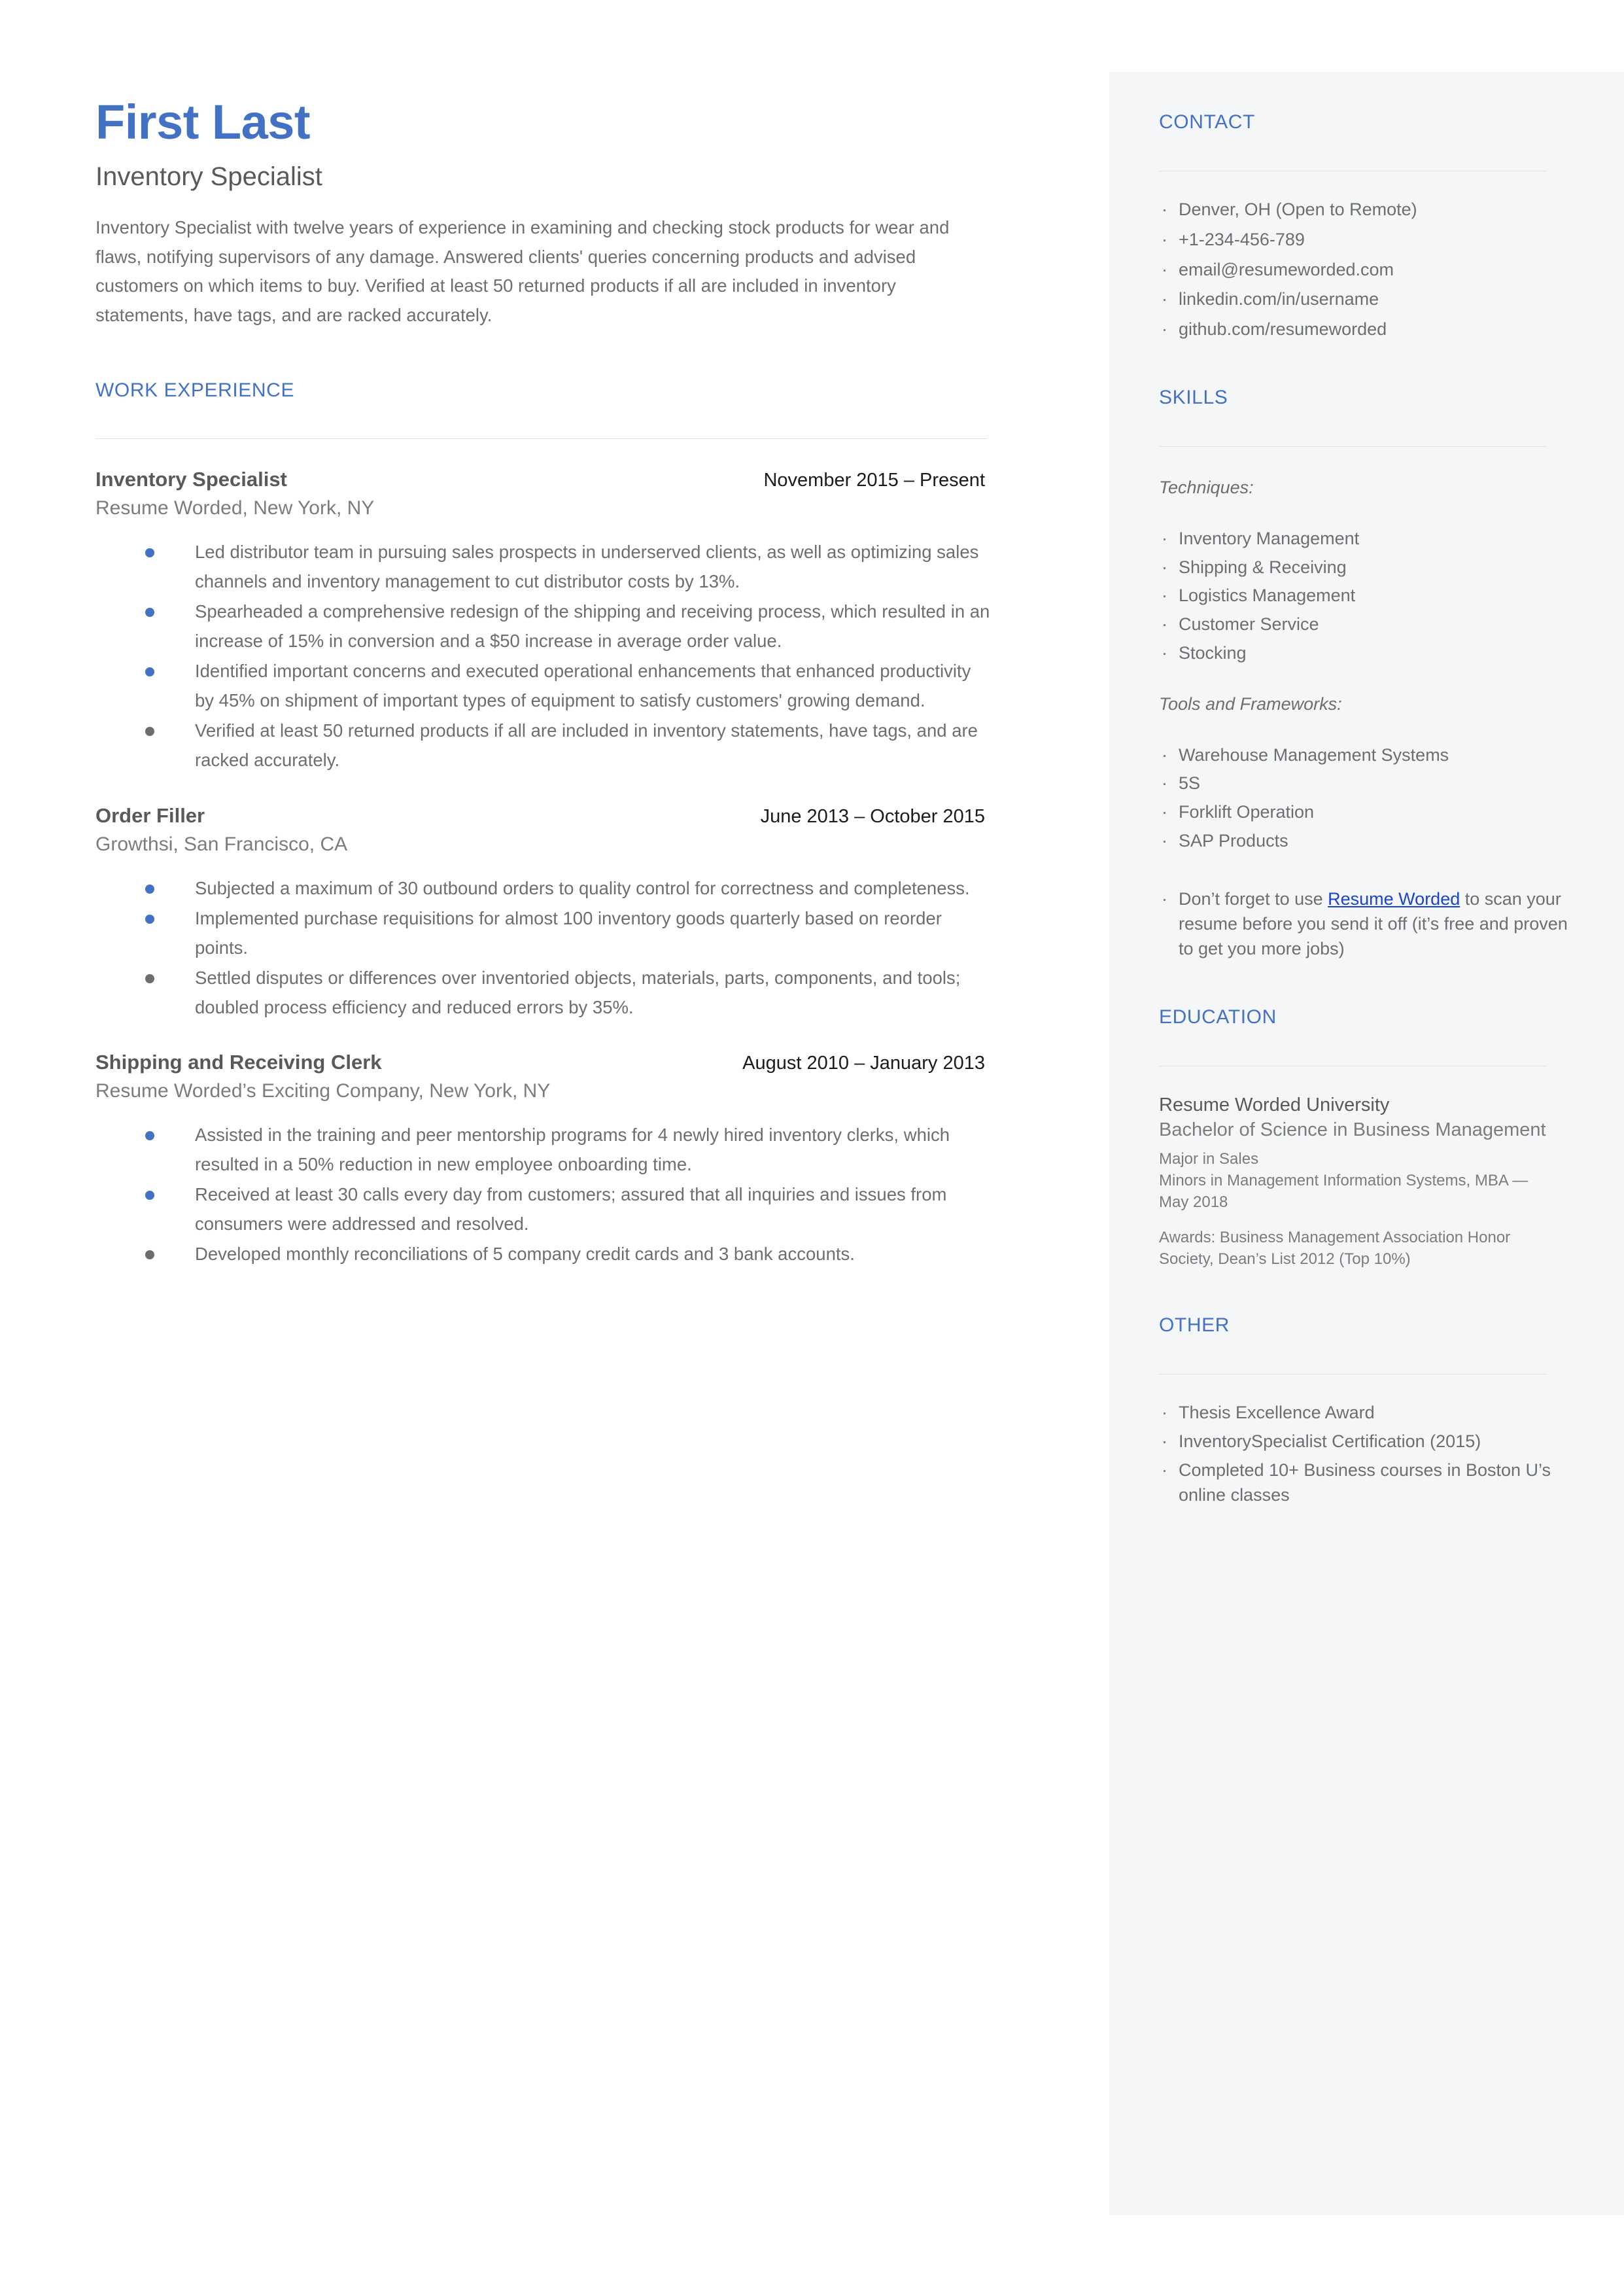  I want to click on education-detail: Major in Sales, so click(1209, 1159).